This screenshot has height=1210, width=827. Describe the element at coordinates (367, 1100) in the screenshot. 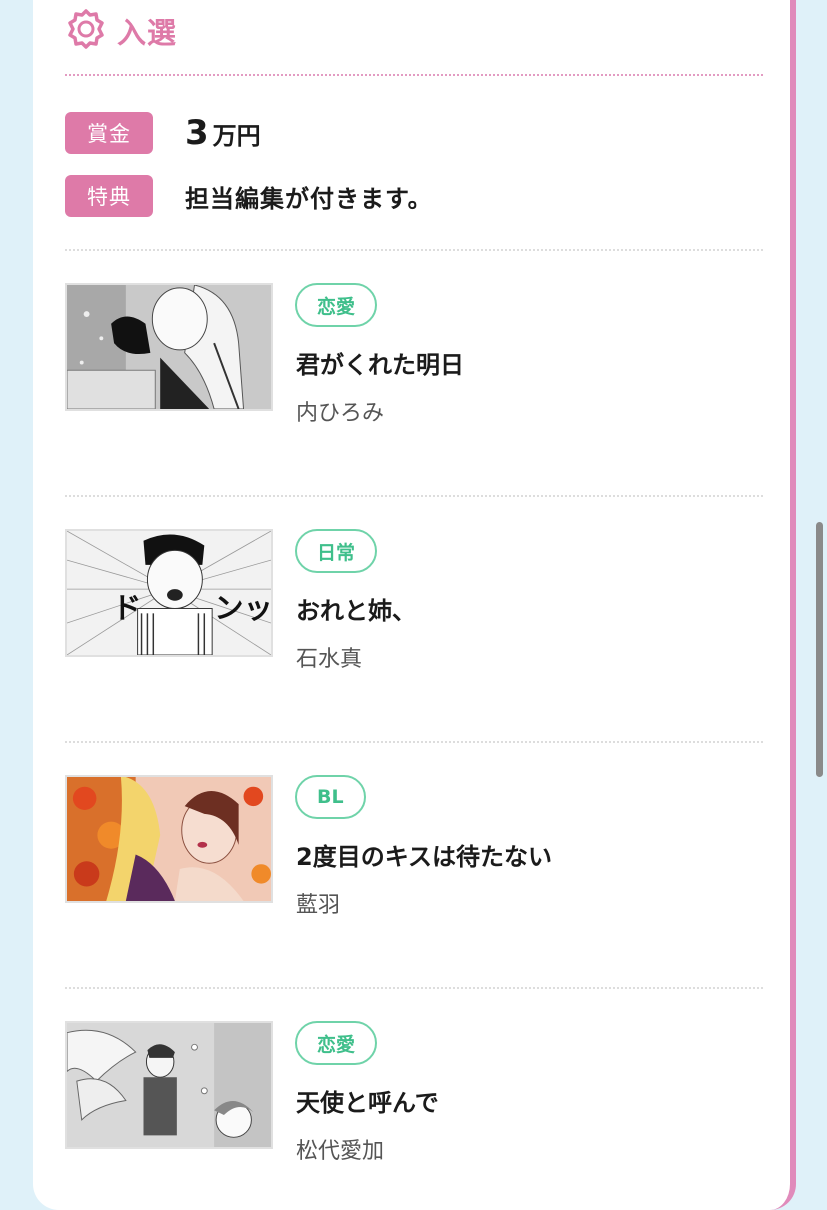

I see `work-title: 天使と呼んで` at that location.